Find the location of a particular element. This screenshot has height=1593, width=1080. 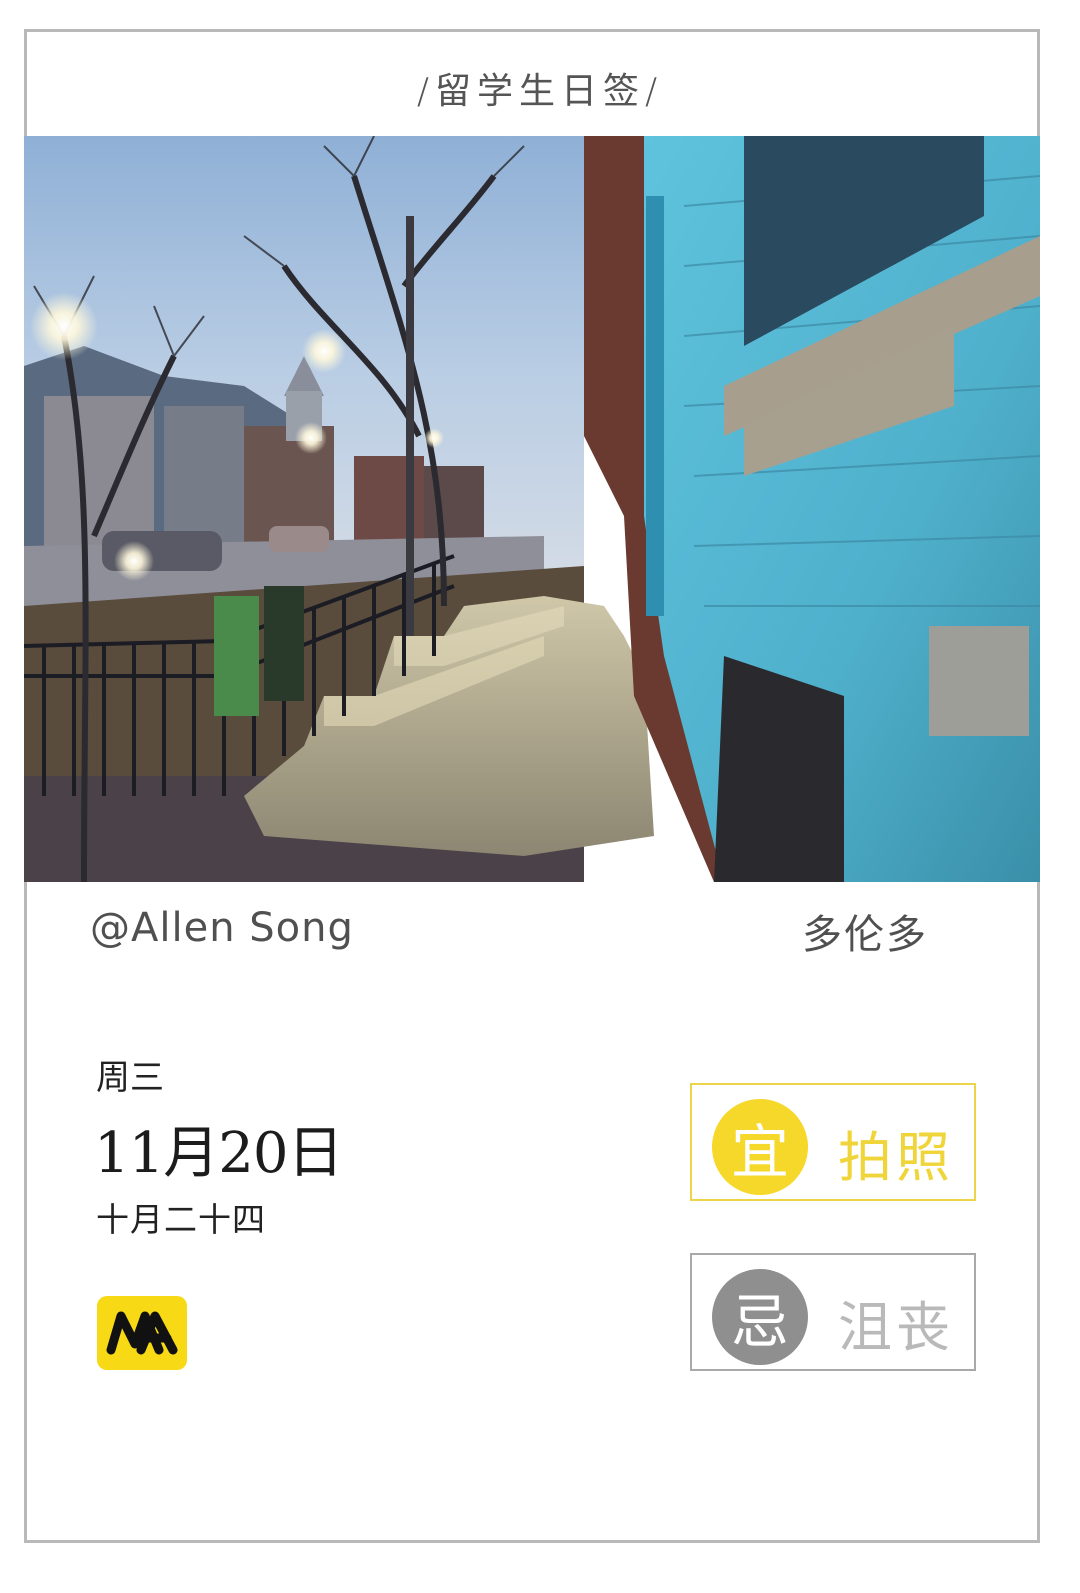

solar-date: 11月20日 is located at coordinates (219, 1153).